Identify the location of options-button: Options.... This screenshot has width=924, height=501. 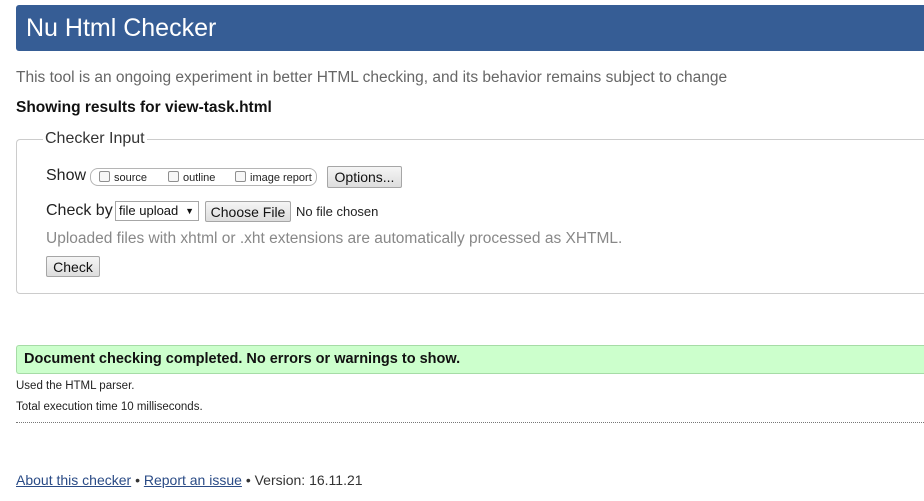
(364, 177).